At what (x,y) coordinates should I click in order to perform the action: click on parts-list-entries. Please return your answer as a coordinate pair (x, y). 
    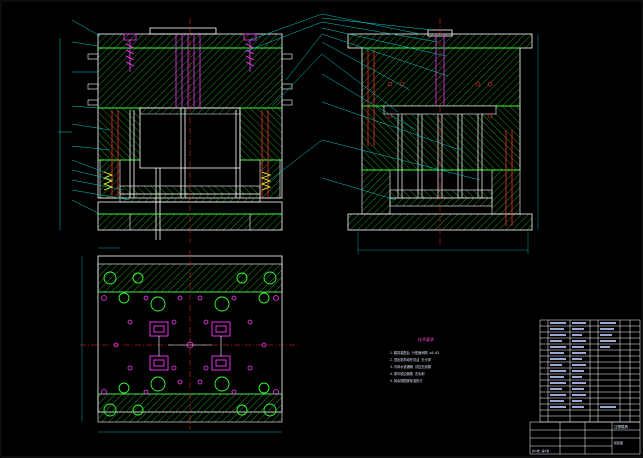
    Looking at the image, I should click on (583, 365).